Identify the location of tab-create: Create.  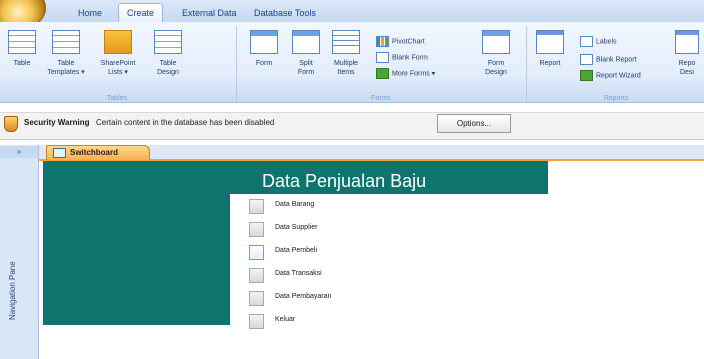
(141, 13).